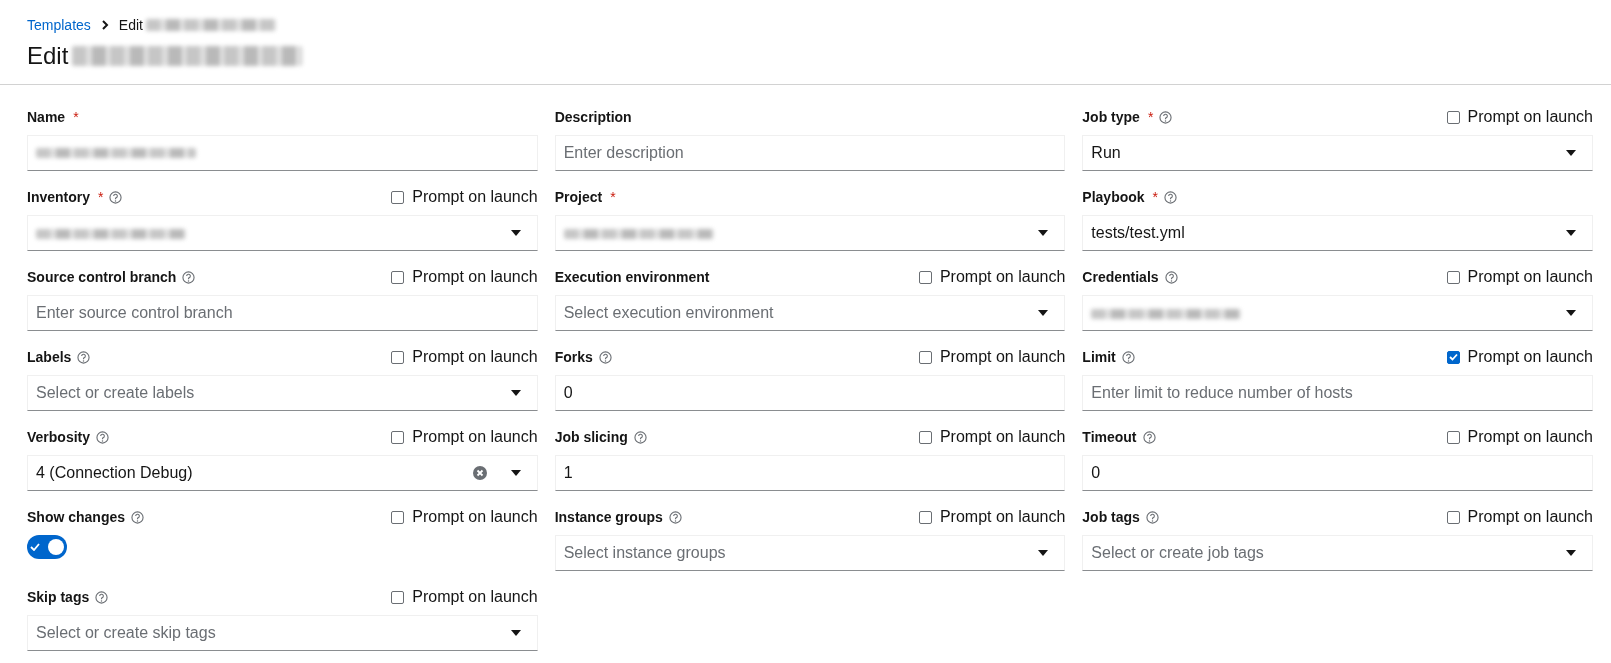 This screenshot has width=1611, height=663. I want to click on field-label: Timeout, so click(1109, 437).